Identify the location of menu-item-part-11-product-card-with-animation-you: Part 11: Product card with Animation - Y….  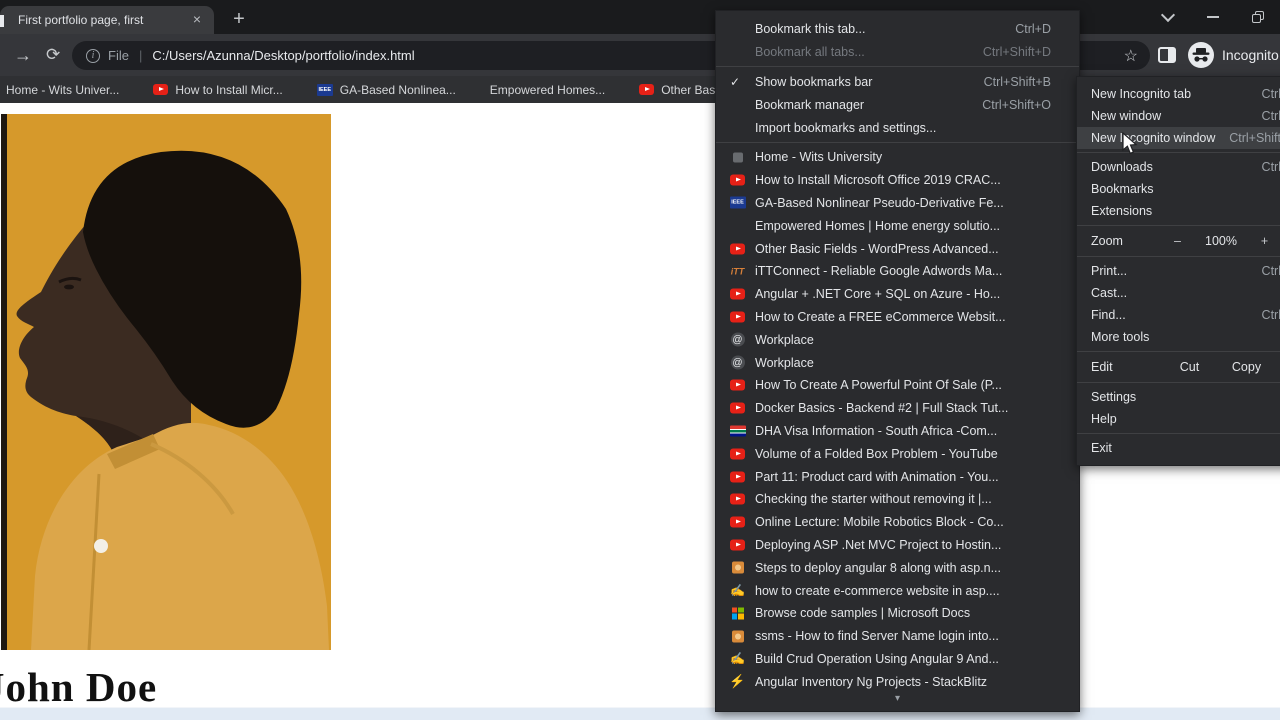
(897, 476).